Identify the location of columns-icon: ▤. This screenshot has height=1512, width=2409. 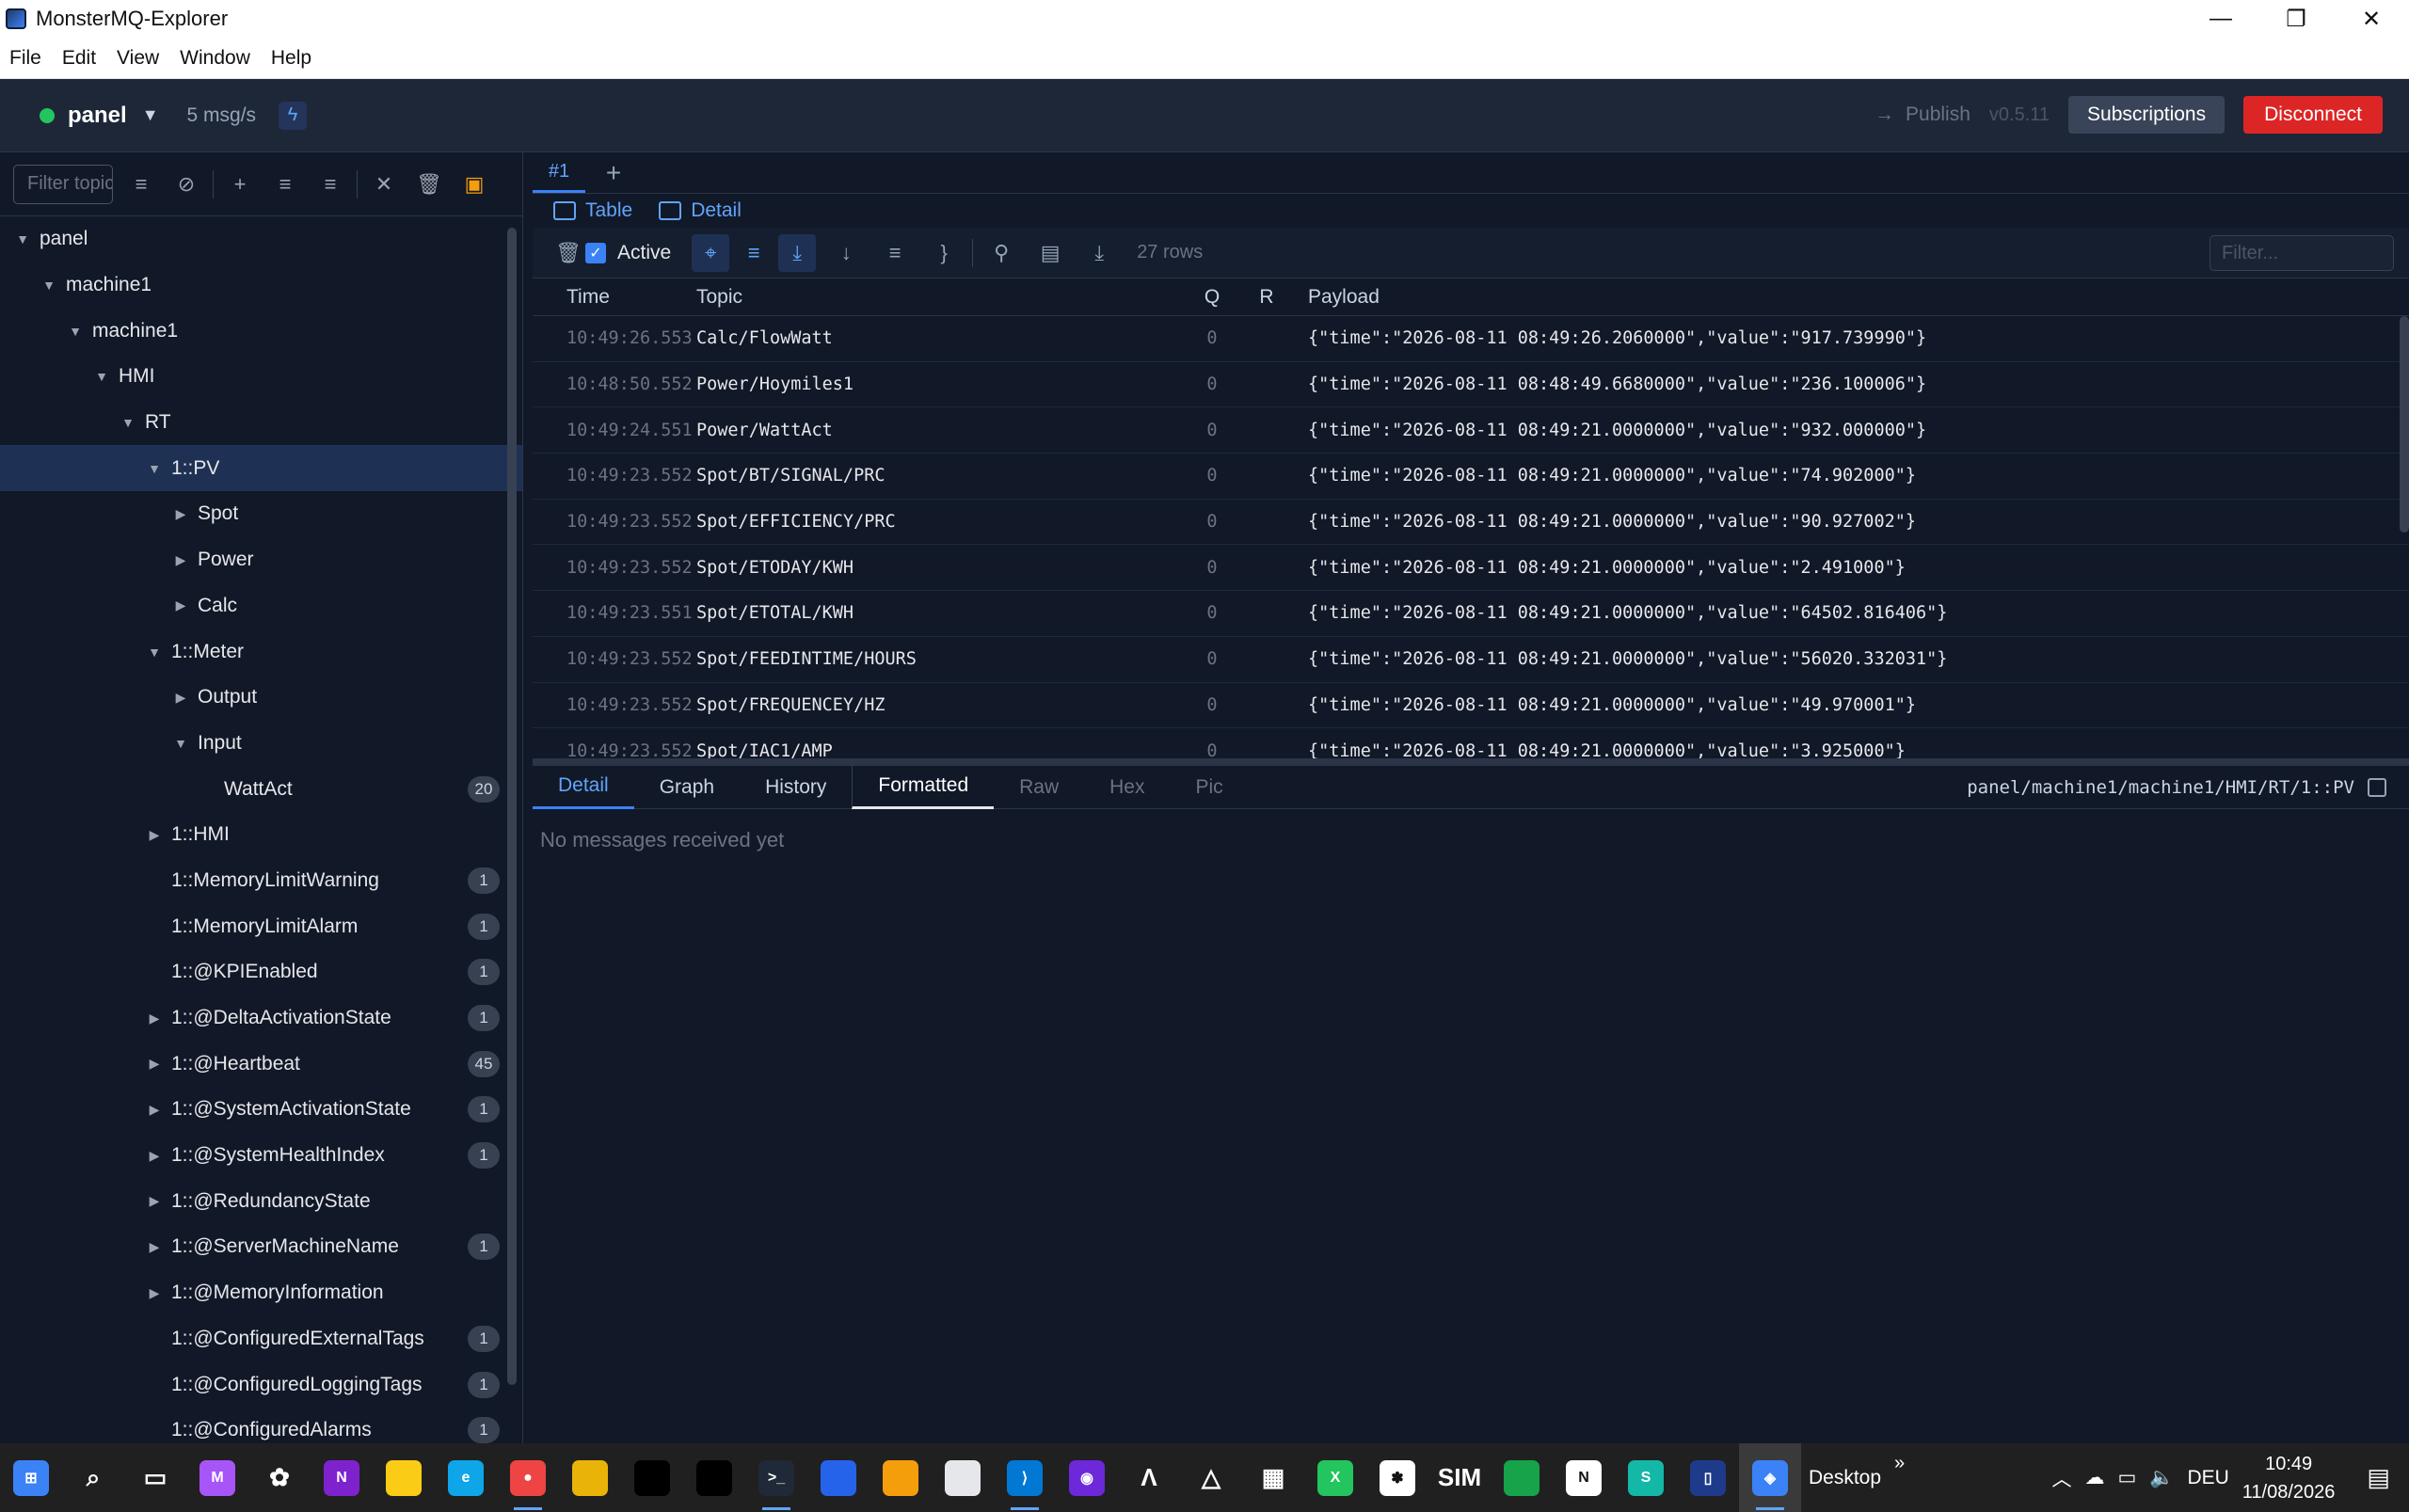
(1051, 253).